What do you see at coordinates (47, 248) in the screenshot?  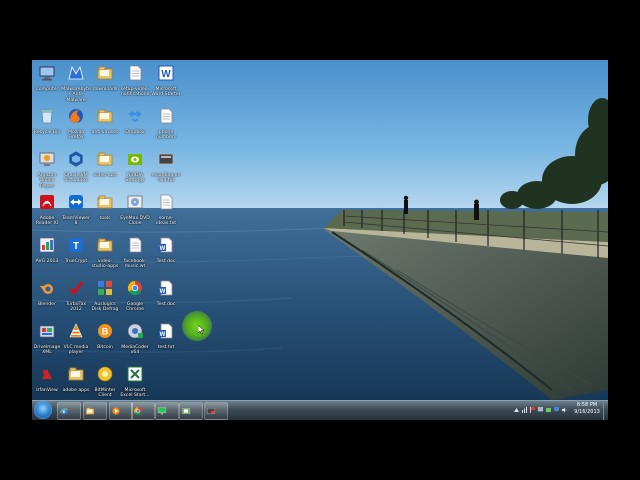 I see `desktop-icon: AVG 2013` at bounding box center [47, 248].